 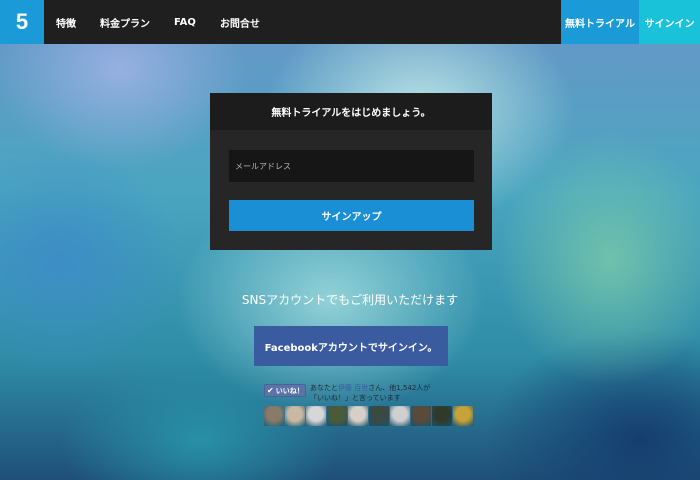 What do you see at coordinates (350, 22) in the screenshot?
I see `top-navbar: 5 特徴 料金プラン FAQ お問合せ 無料トライアル サインイン` at bounding box center [350, 22].